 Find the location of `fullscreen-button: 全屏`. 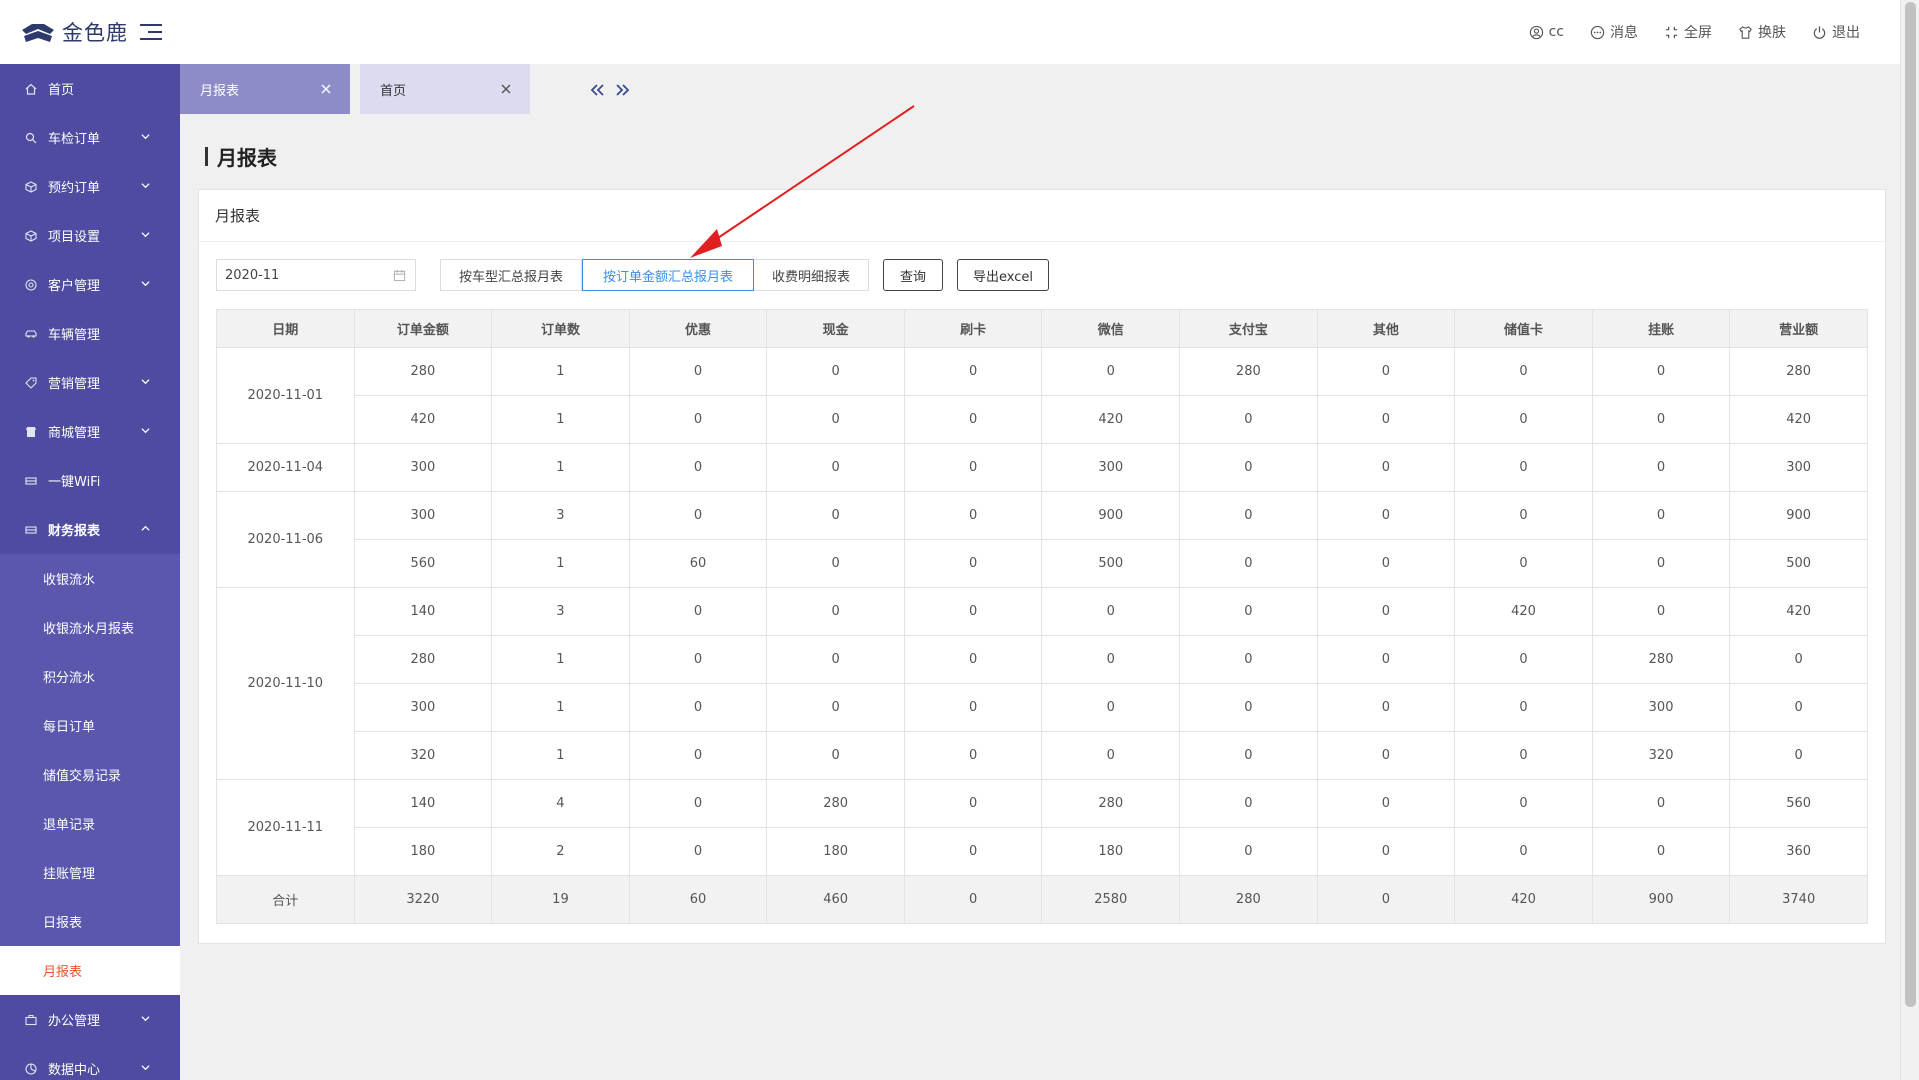

fullscreen-button: 全屏 is located at coordinates (1688, 32).